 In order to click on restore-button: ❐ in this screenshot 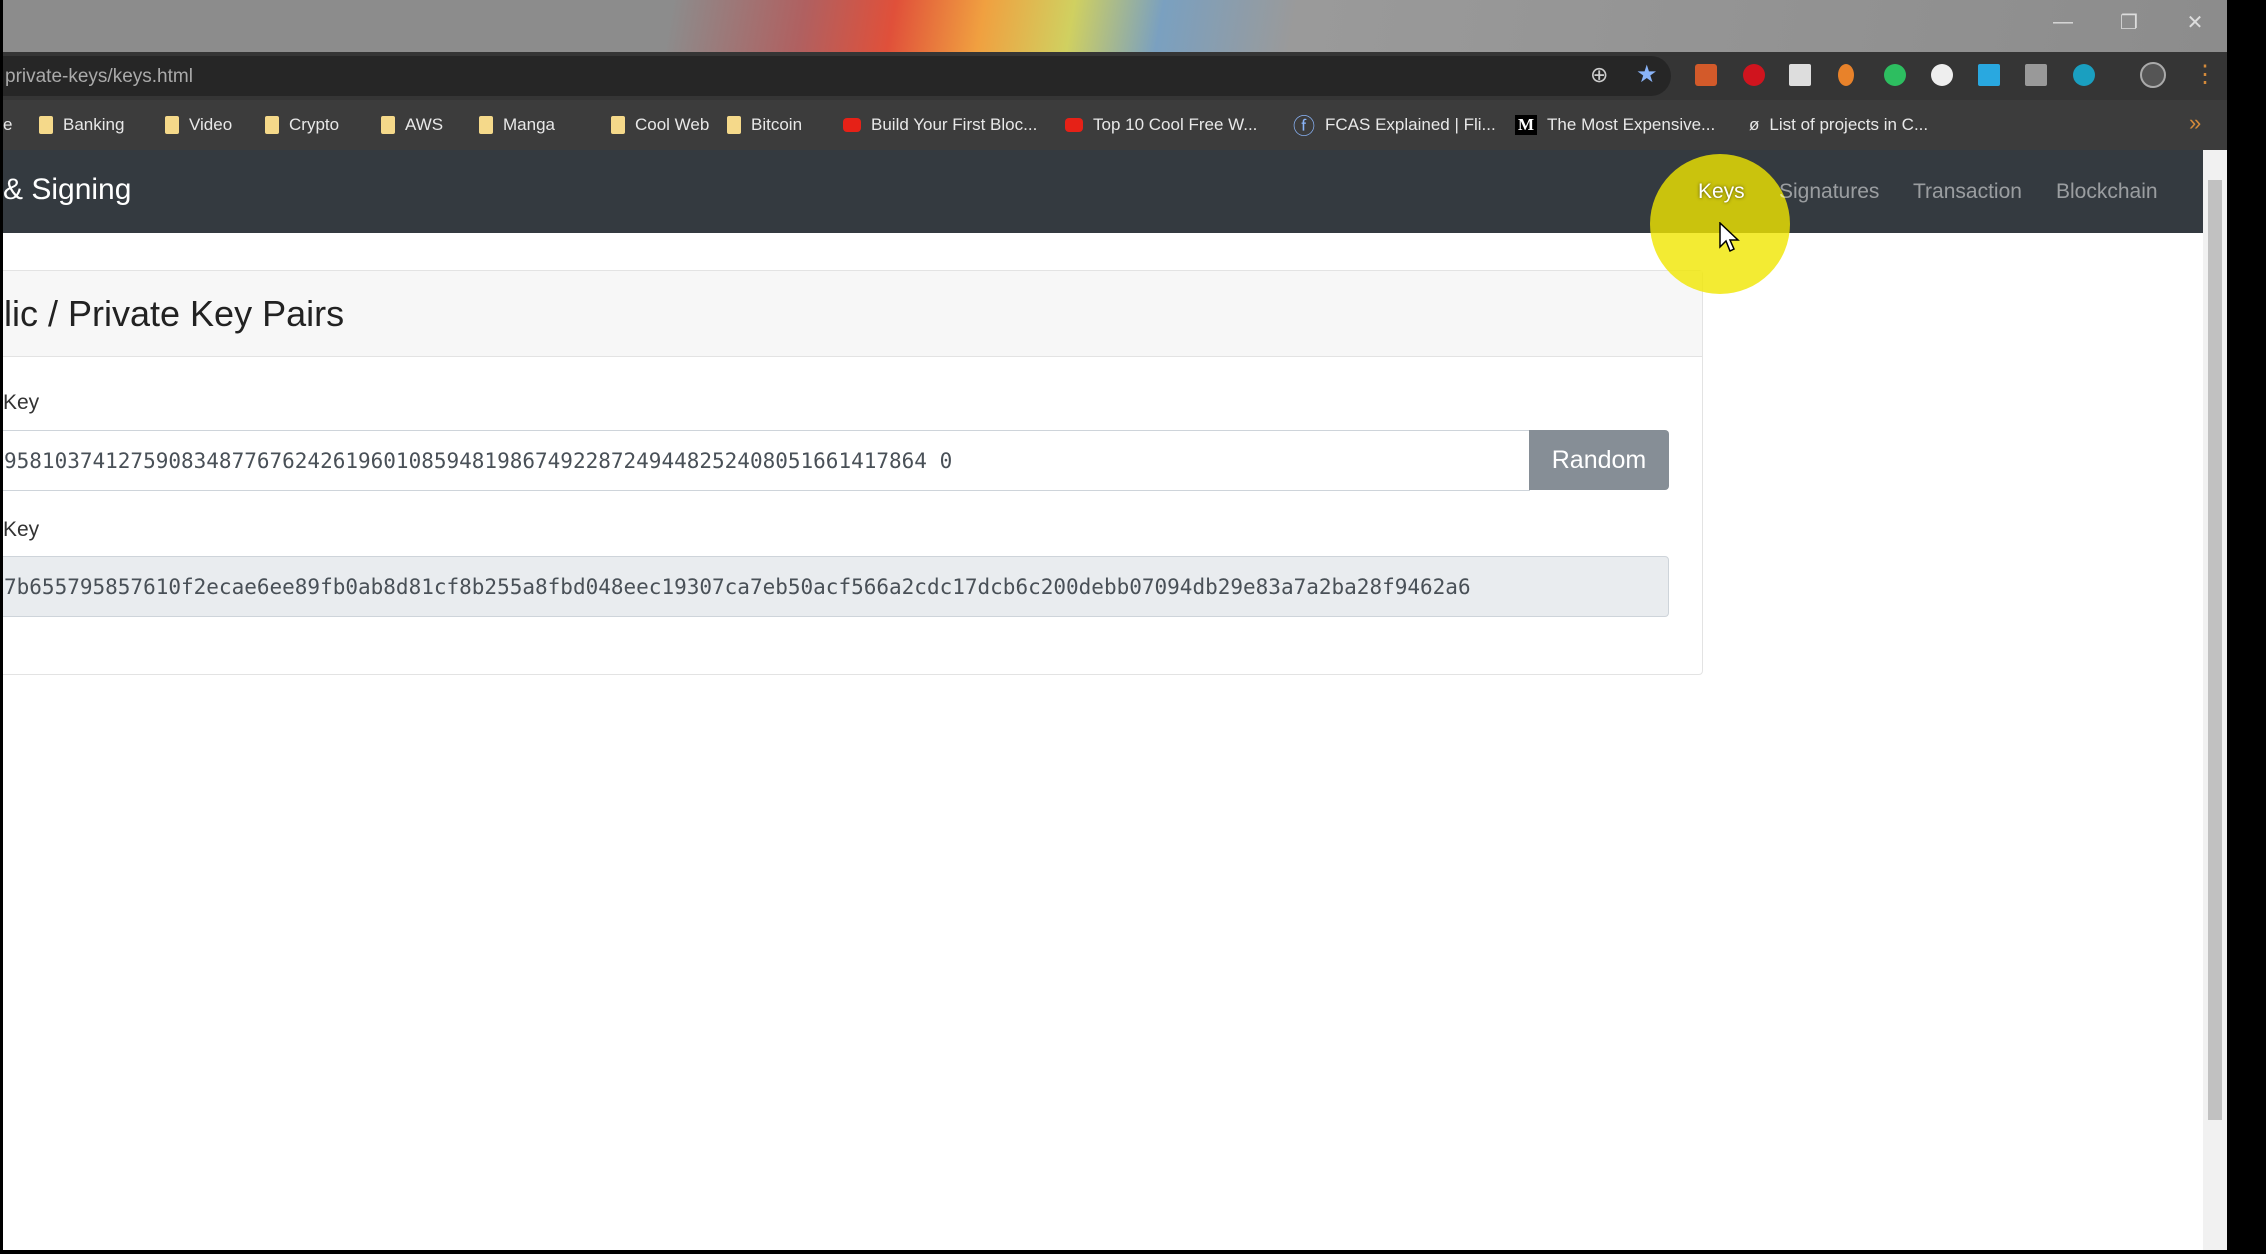, I will do `click(2129, 22)`.